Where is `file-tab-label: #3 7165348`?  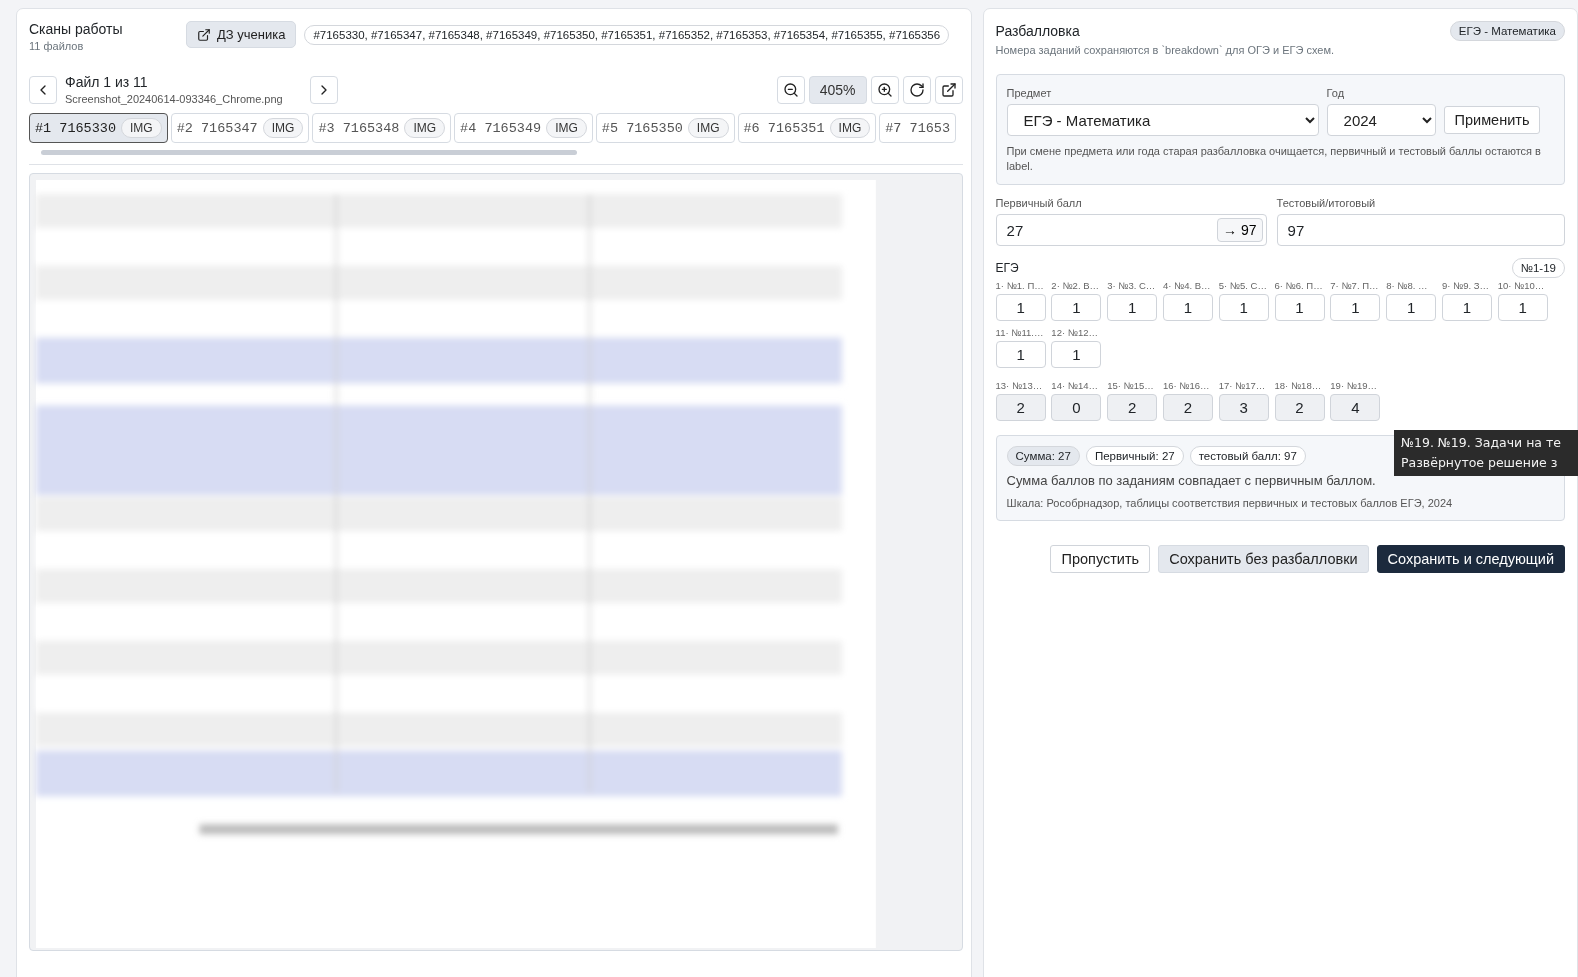 file-tab-label: #3 7165348 is located at coordinates (359, 128).